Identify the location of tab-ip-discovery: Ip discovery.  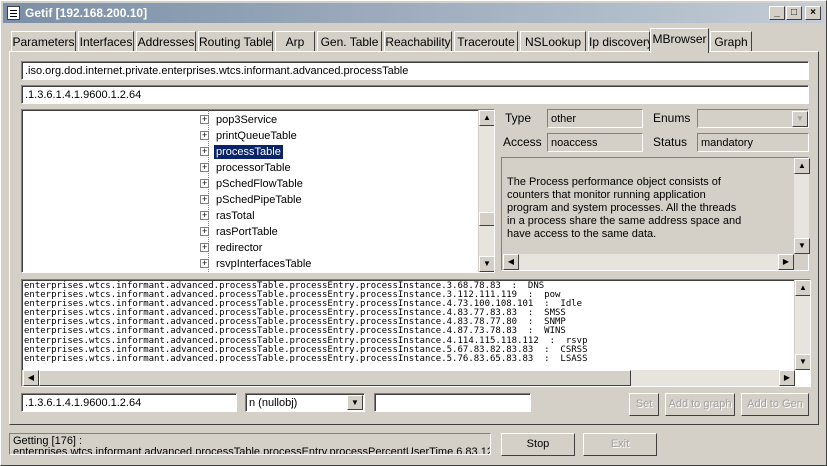
(620, 41).